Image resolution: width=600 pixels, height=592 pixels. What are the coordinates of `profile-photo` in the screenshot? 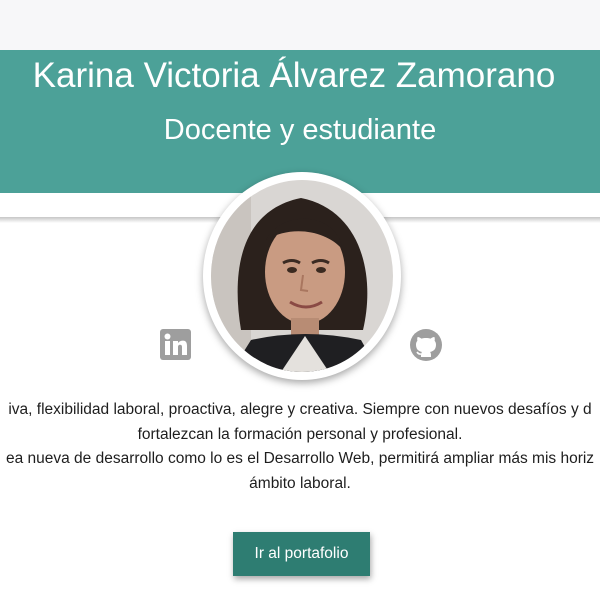 It's located at (302, 276).